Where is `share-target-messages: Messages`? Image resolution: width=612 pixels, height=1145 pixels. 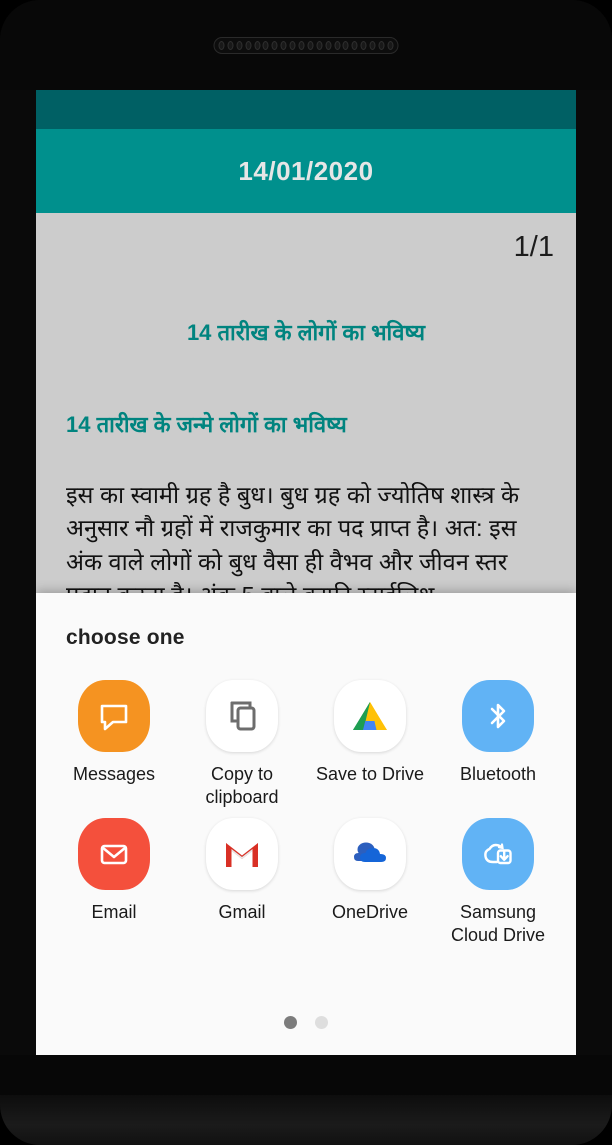
share-target-messages: Messages is located at coordinates (114, 741).